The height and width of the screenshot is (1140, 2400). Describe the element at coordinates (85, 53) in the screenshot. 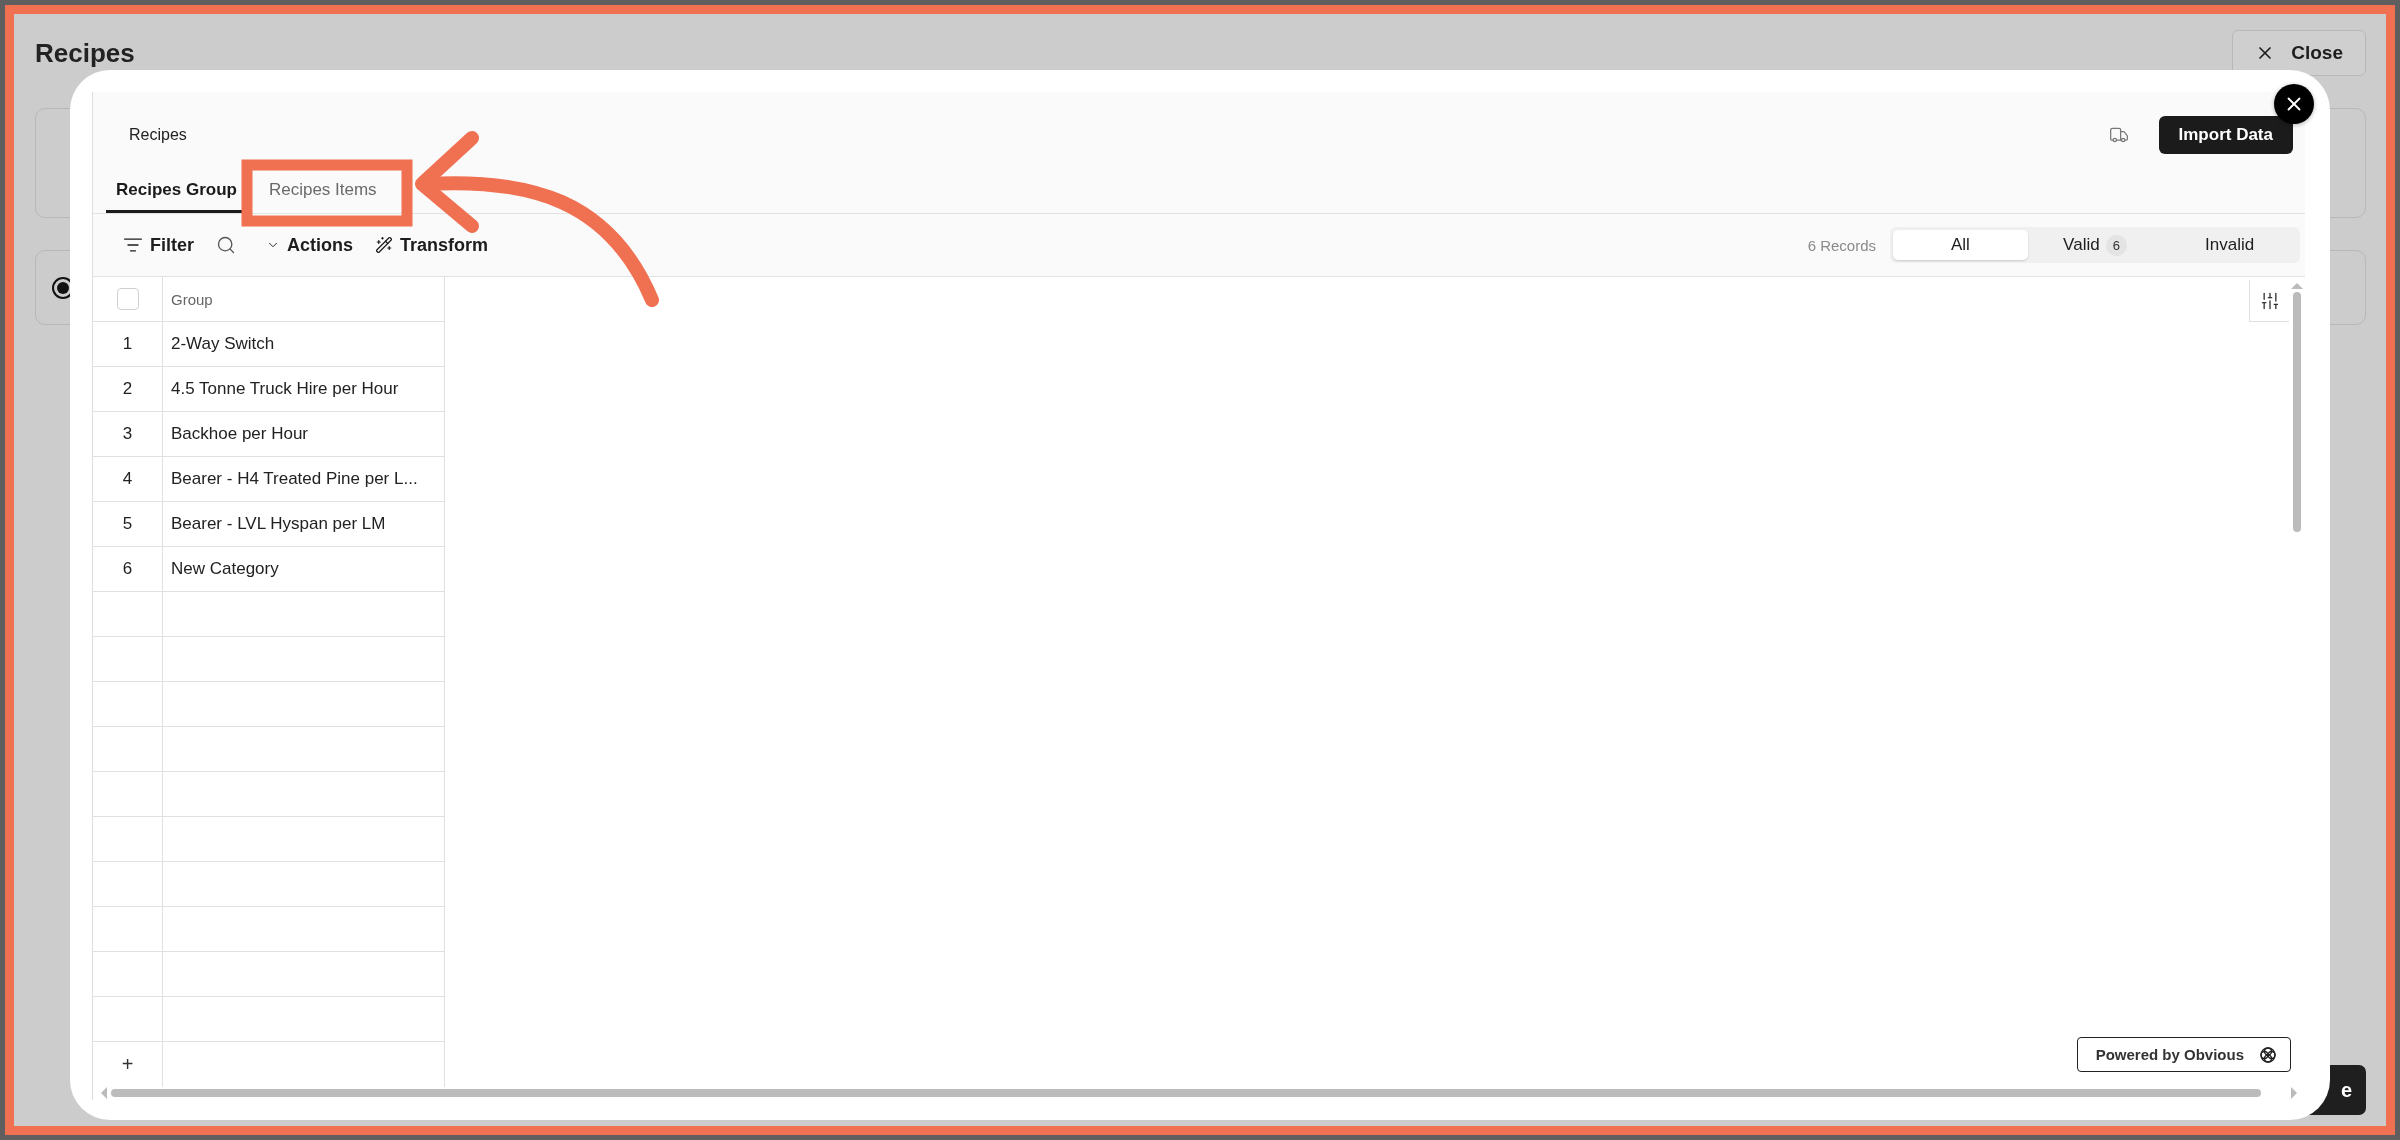

I see `page-title: Recipes` at that location.